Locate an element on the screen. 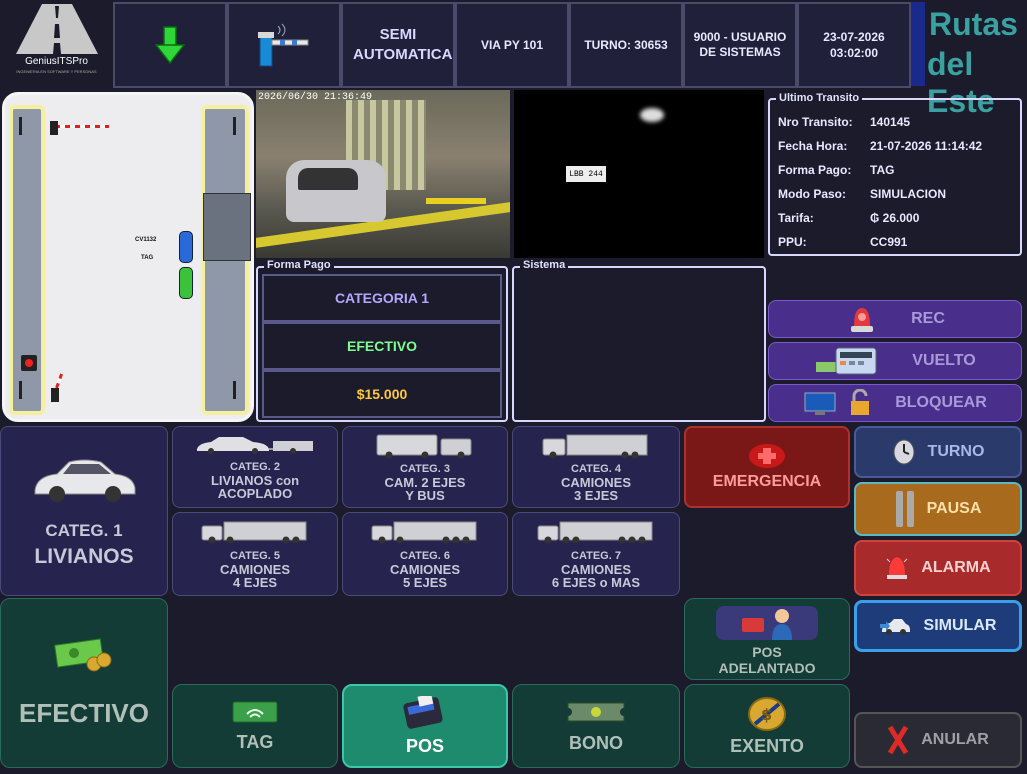 Image resolution: width=1027 pixels, height=774 pixels. payment-summary-panel: Forma Pago CATEGORIA 1 EFECTIVO $15.000 is located at coordinates (382, 340).